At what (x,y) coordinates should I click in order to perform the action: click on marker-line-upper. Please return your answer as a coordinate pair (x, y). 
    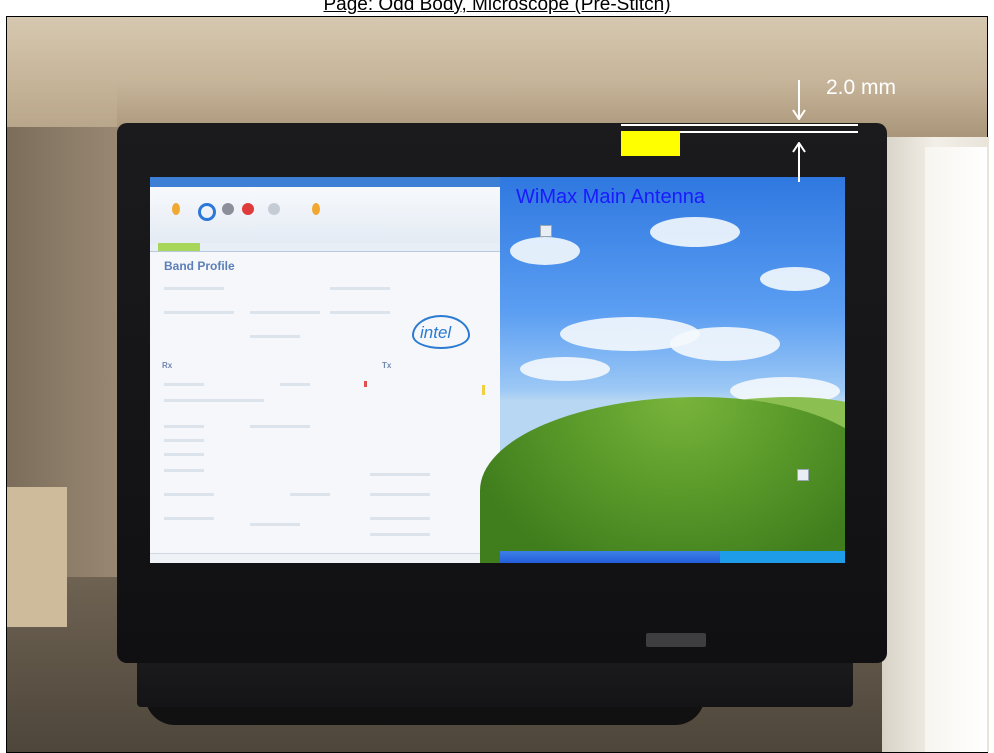
    Looking at the image, I should click on (739, 125).